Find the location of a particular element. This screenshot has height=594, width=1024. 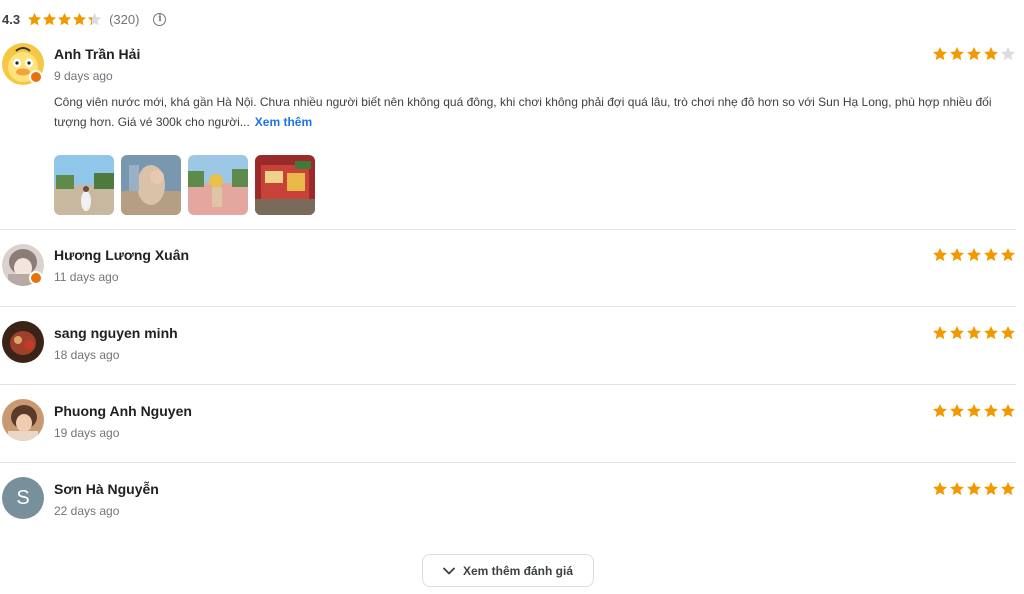

average-rating-stars is located at coordinates (64, 19).